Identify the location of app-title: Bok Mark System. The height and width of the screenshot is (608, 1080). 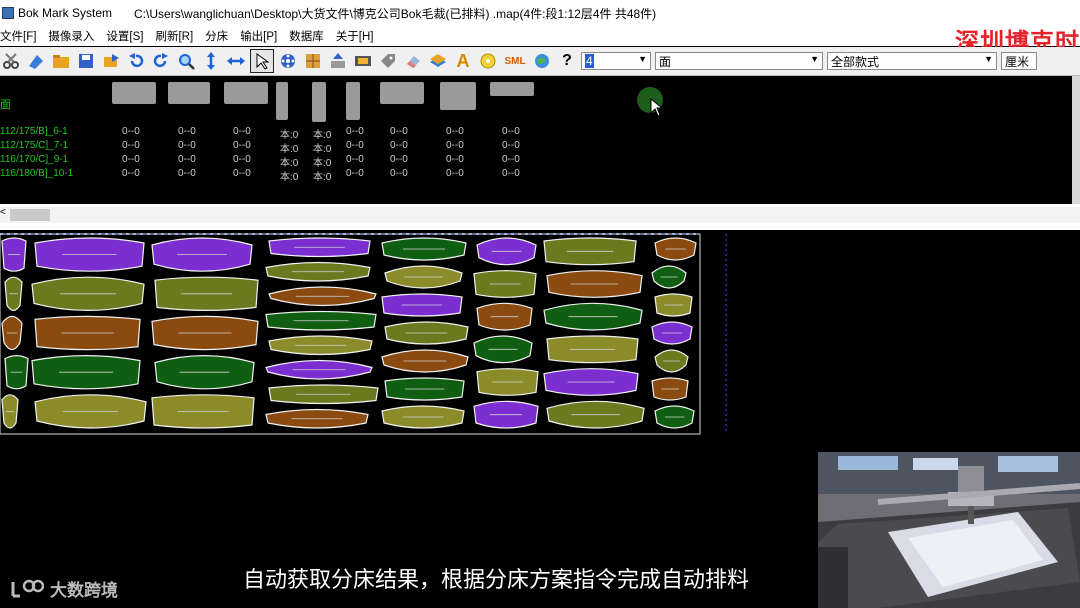
(65, 13).